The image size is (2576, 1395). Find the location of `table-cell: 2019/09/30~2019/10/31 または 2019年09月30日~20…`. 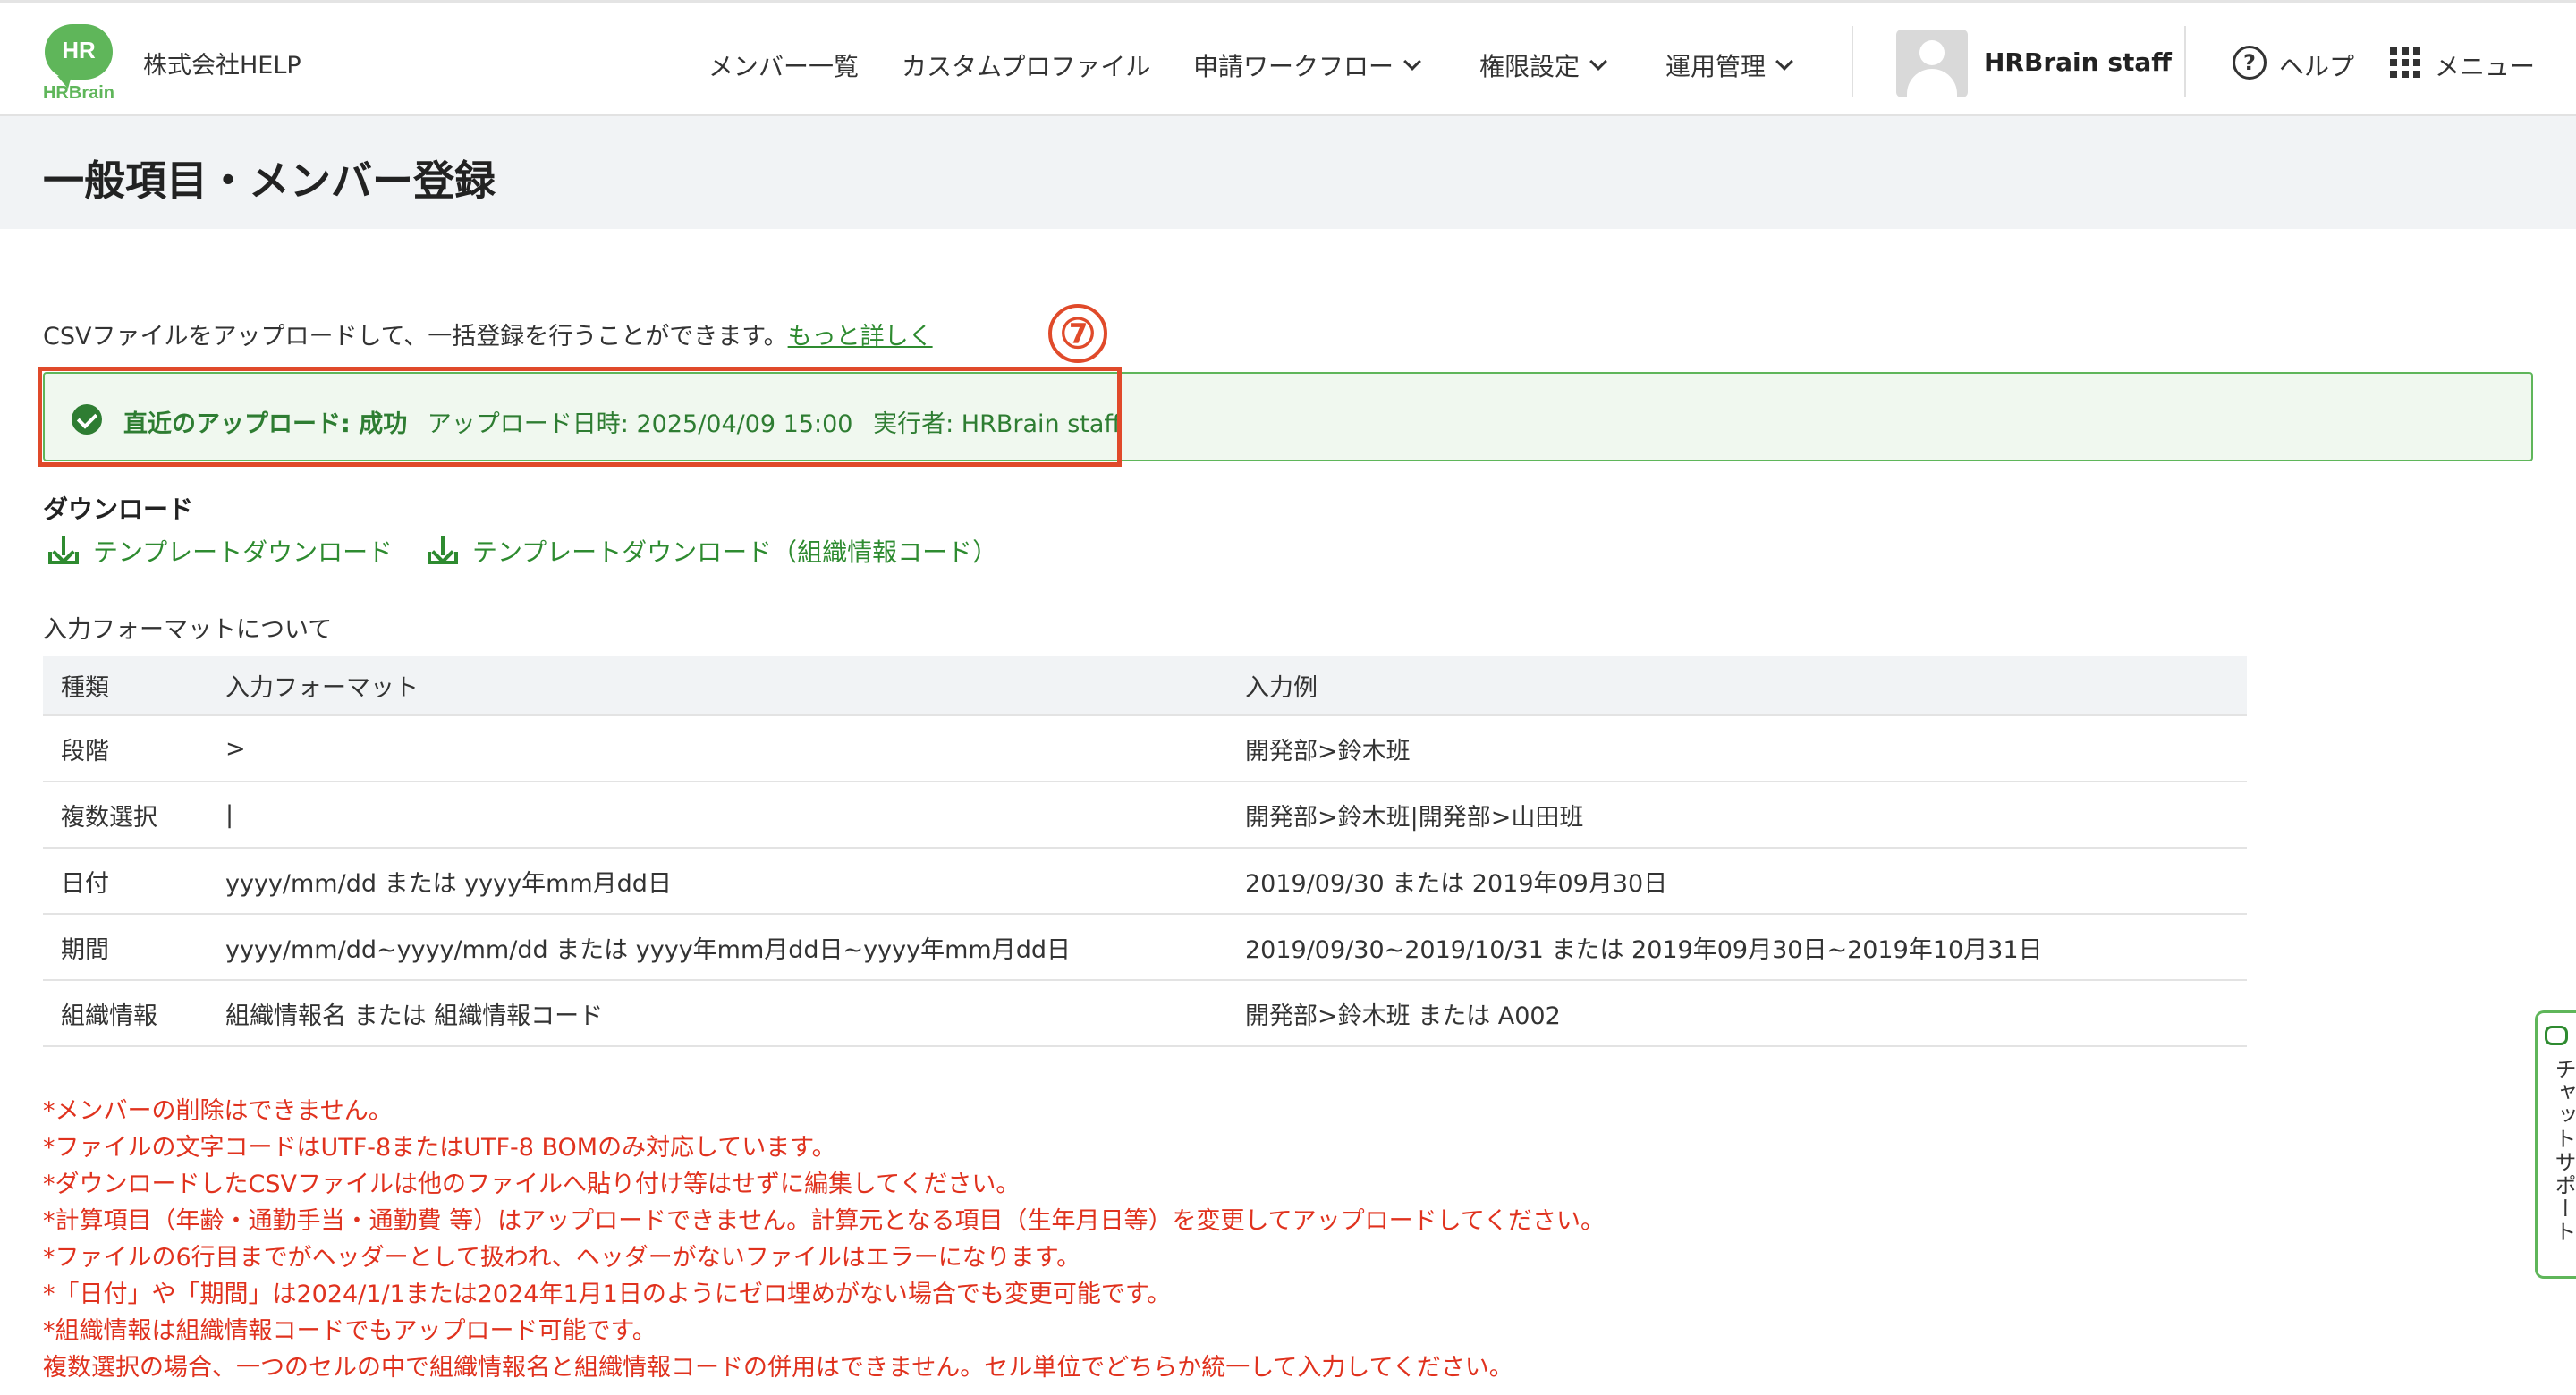

table-cell: 2019/09/30~2019/10/31 または 2019年09月30日~20… is located at coordinates (1737, 947).